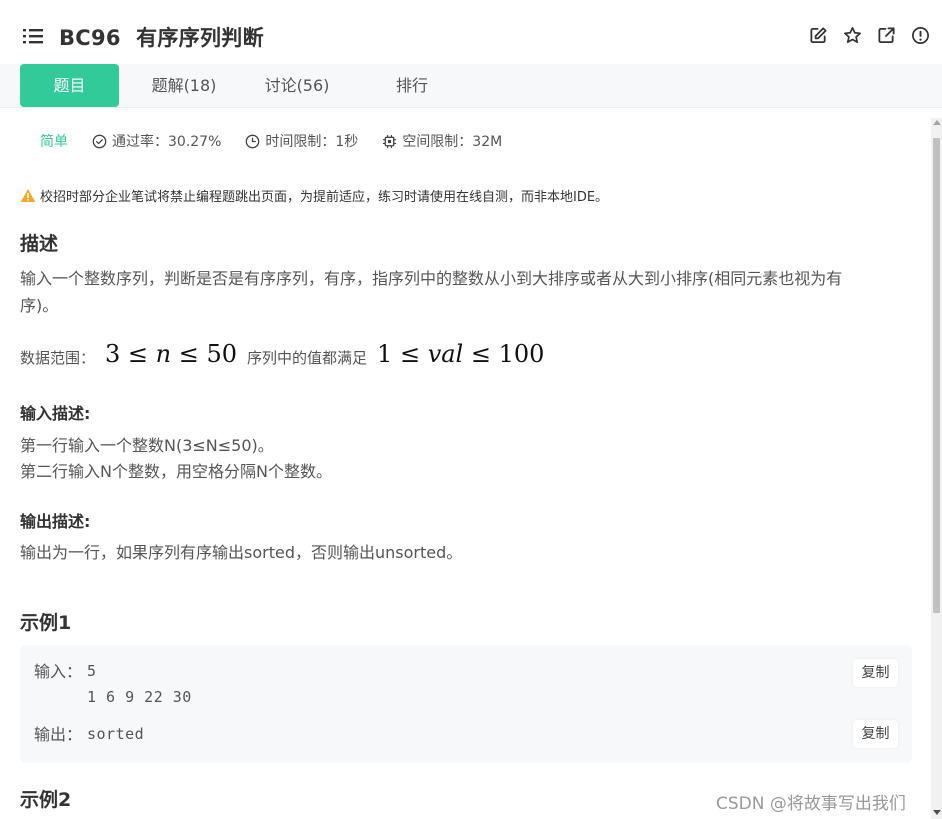 The width and height of the screenshot is (942, 819). What do you see at coordinates (936, 375) in the screenshot?
I see `scrollbar-thumb` at bounding box center [936, 375].